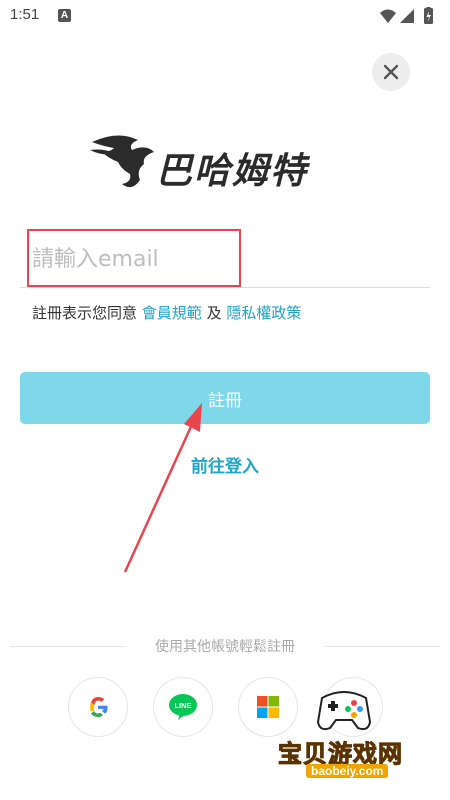 The image size is (450, 800). I want to click on status-bar: 1:51 A, so click(225, 16).